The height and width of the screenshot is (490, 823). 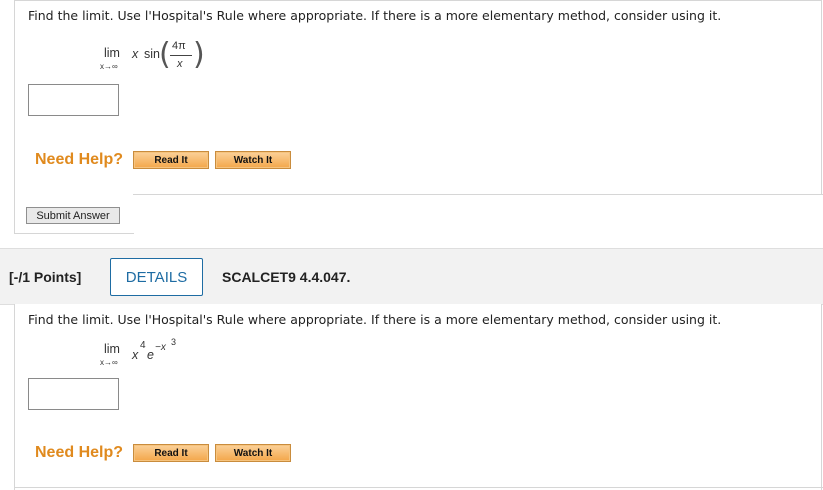 What do you see at coordinates (174, 342) in the screenshot?
I see `exponent-3: 3` at bounding box center [174, 342].